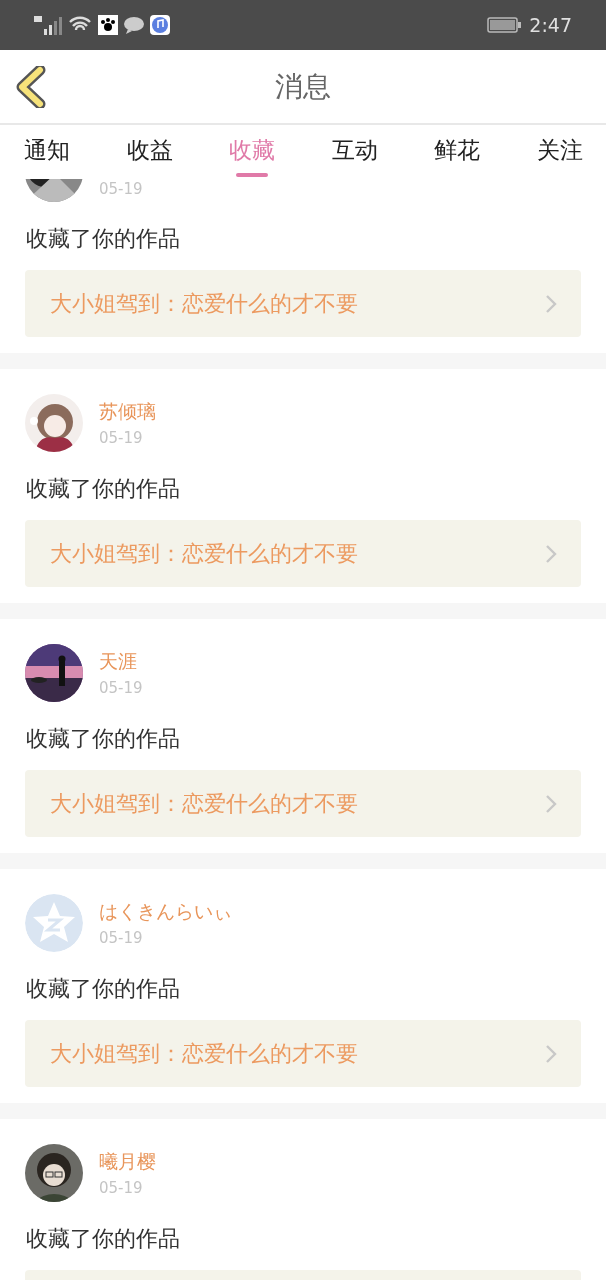 The height and width of the screenshot is (1280, 606). I want to click on back-button, so click(31, 87).